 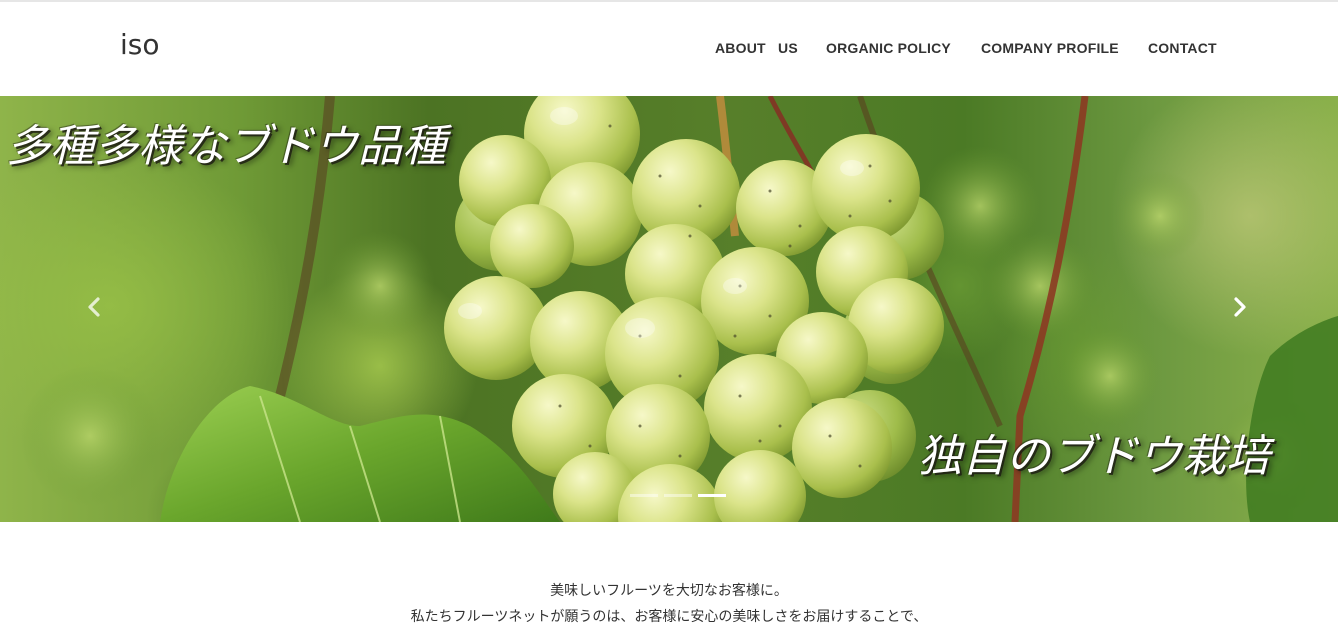 What do you see at coordinates (669, 591) in the screenshot?
I see `intro-line-1: 美味しいフルーツを大切なお客様に。` at bounding box center [669, 591].